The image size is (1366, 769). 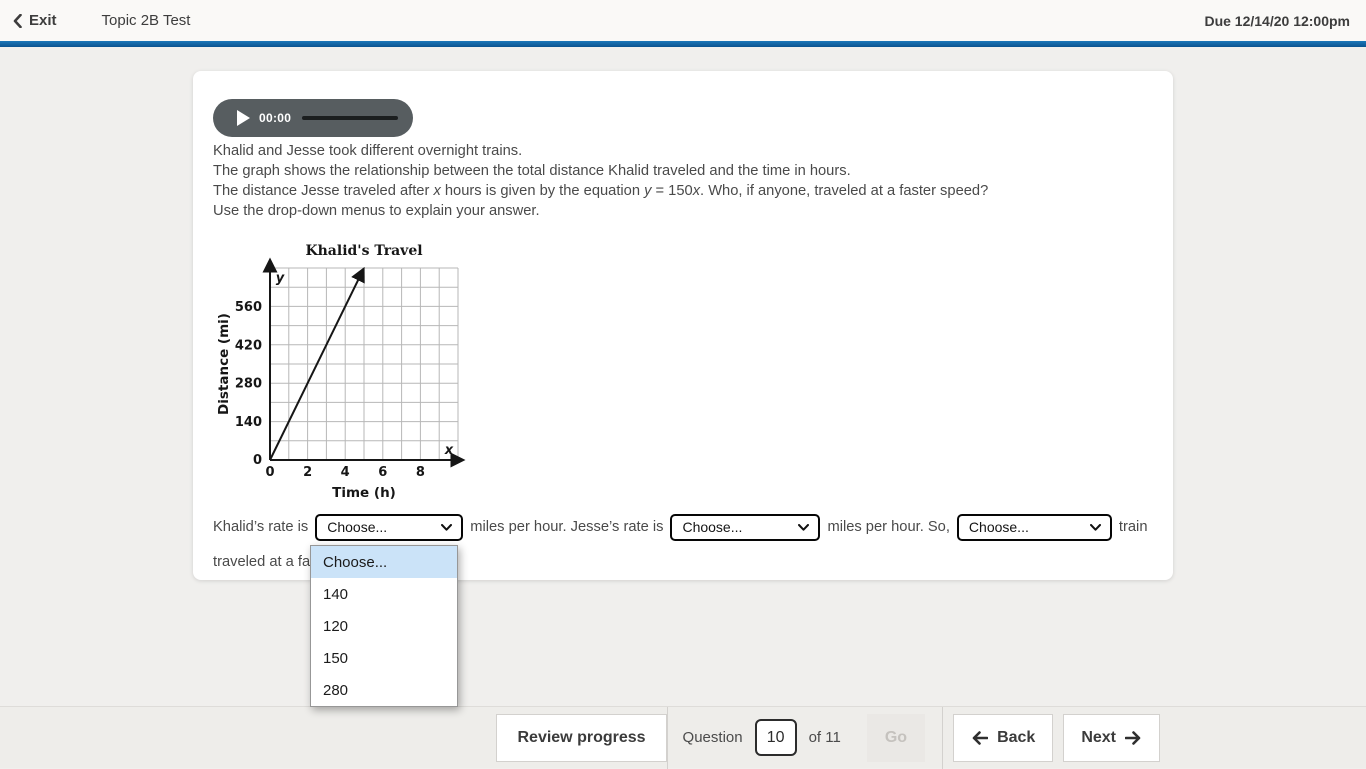 What do you see at coordinates (980, 737) in the screenshot?
I see `arrow-left-icon` at bounding box center [980, 737].